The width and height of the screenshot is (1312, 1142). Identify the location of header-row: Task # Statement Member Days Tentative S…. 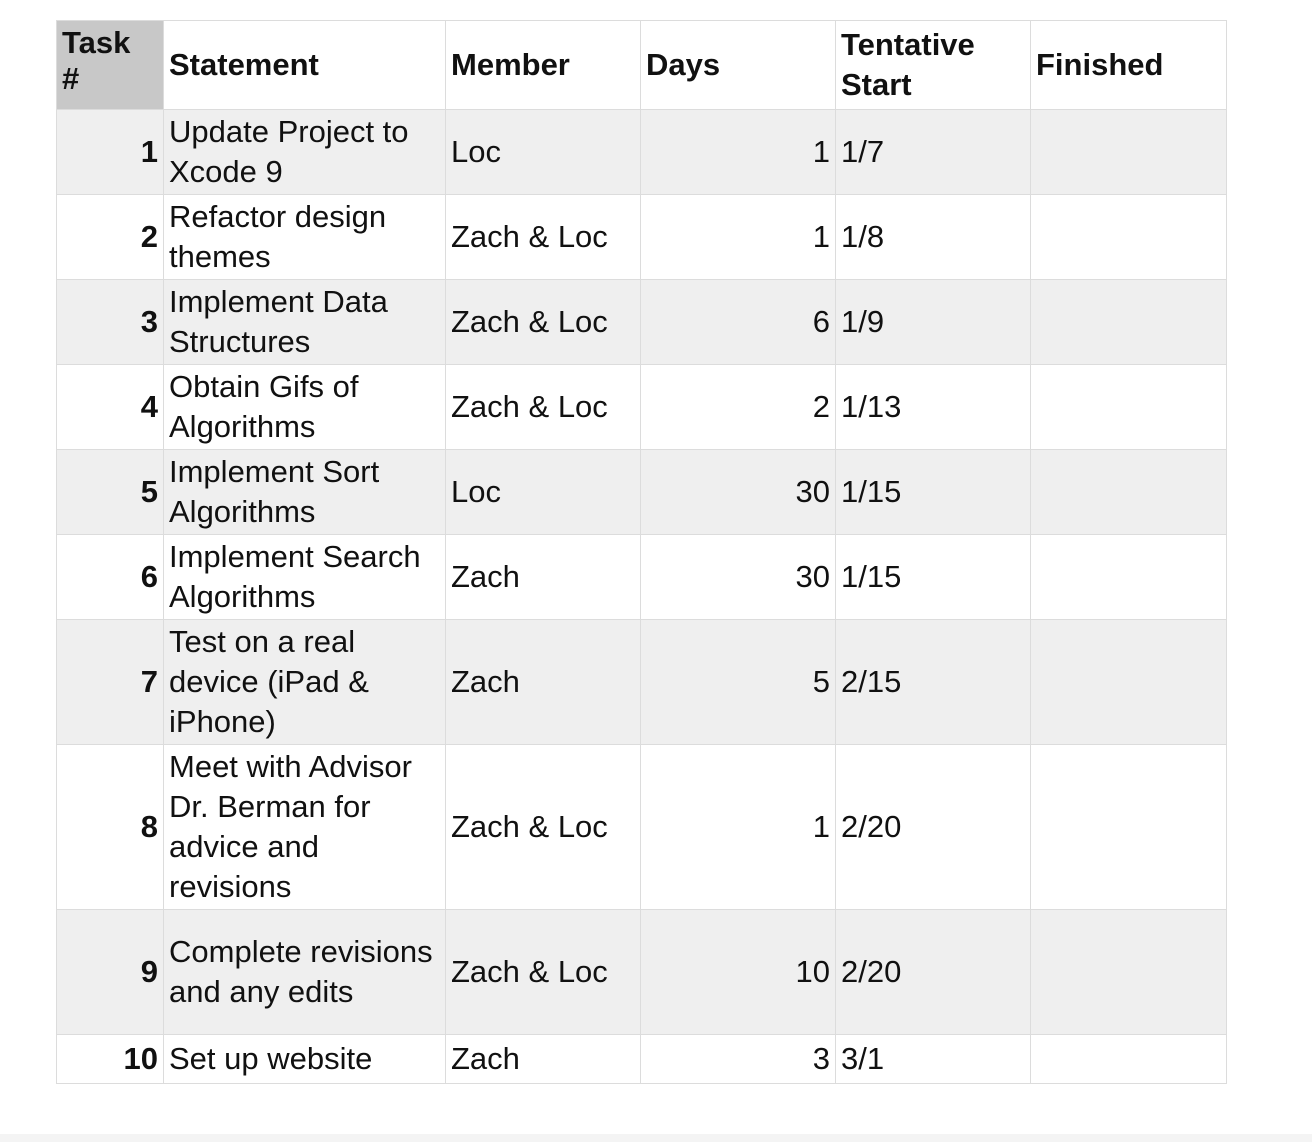
(641, 65).